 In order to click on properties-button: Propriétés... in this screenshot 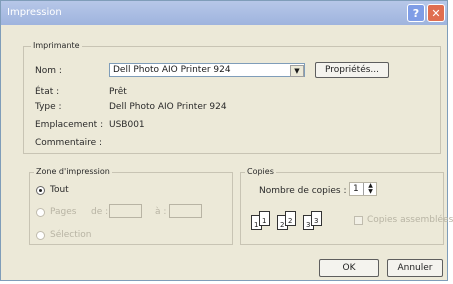, I will do `click(352, 70)`.